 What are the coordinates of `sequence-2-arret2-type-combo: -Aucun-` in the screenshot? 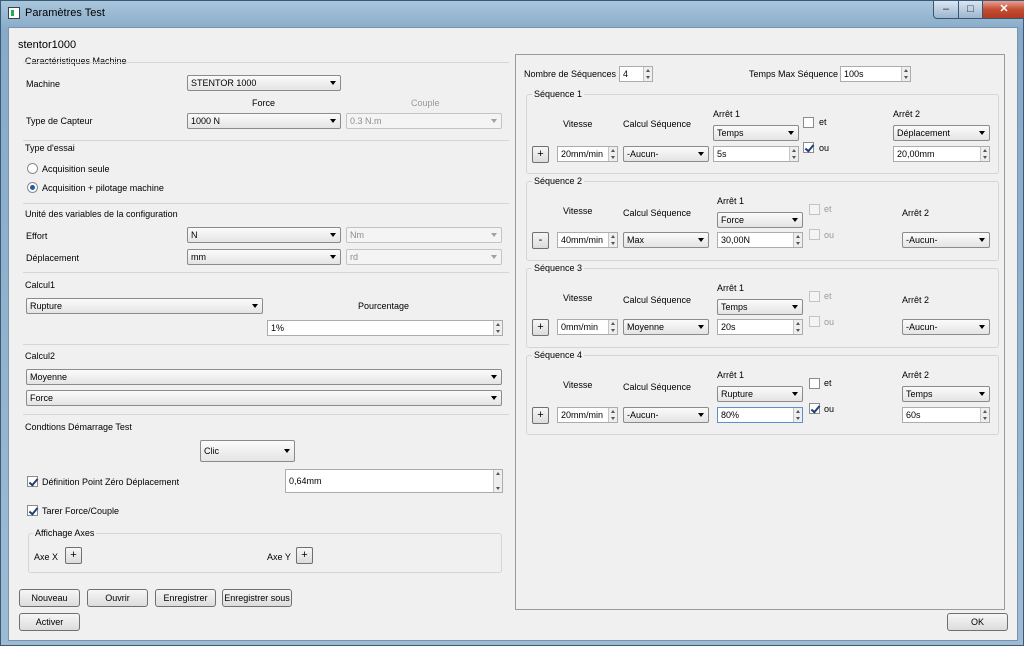 It's located at (946, 240).